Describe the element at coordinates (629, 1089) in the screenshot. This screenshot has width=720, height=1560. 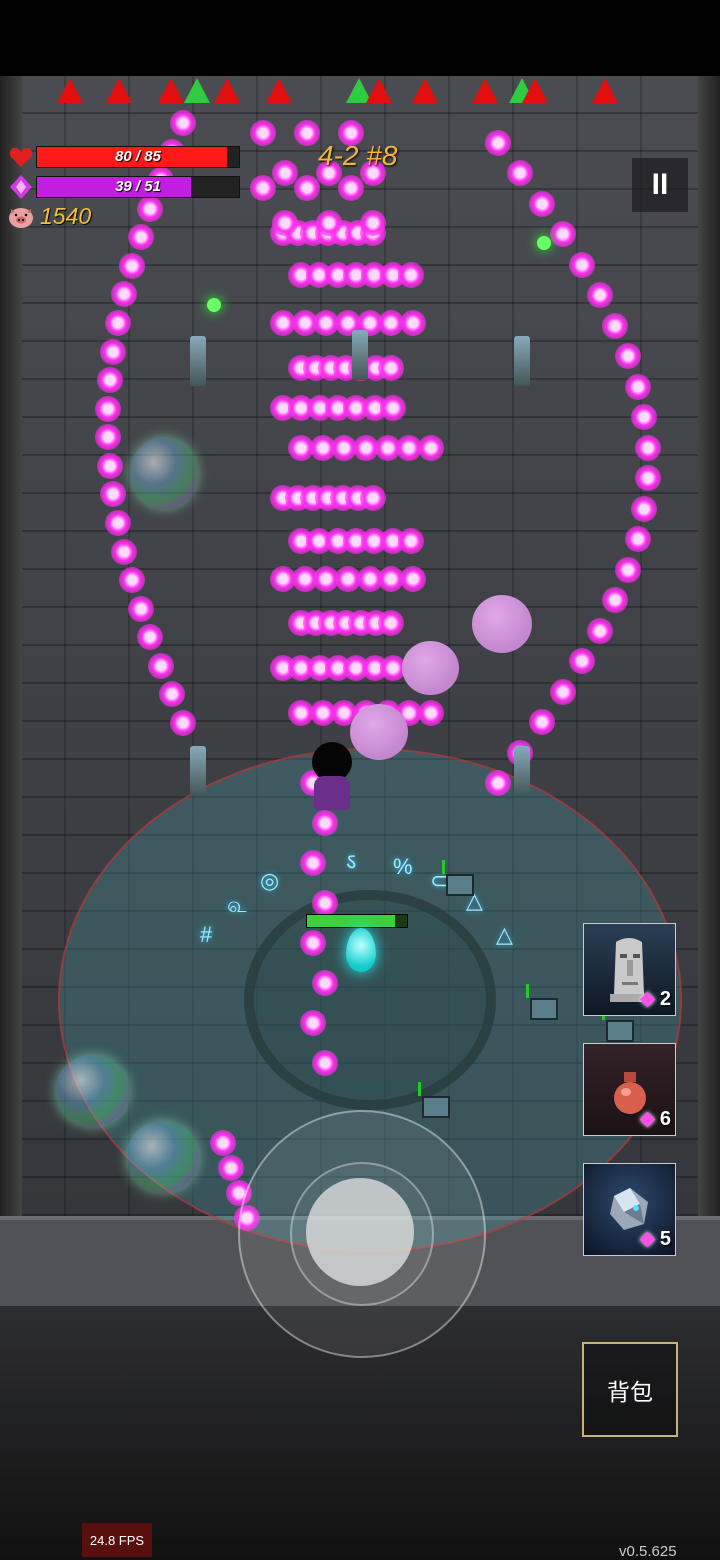
I see `skill-slot-potion: 6` at that location.